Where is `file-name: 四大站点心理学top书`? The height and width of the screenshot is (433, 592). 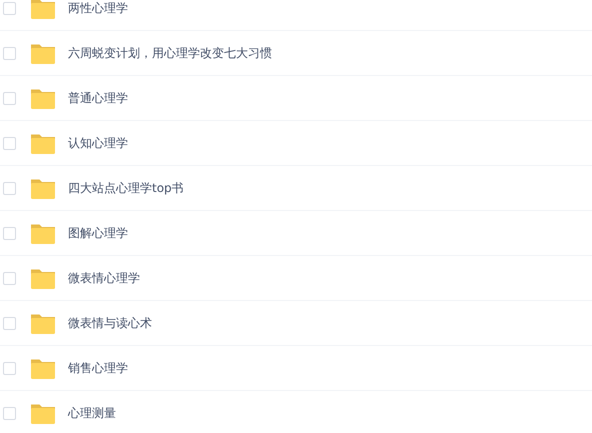 file-name: 四大站点心理学top书 is located at coordinates (126, 188).